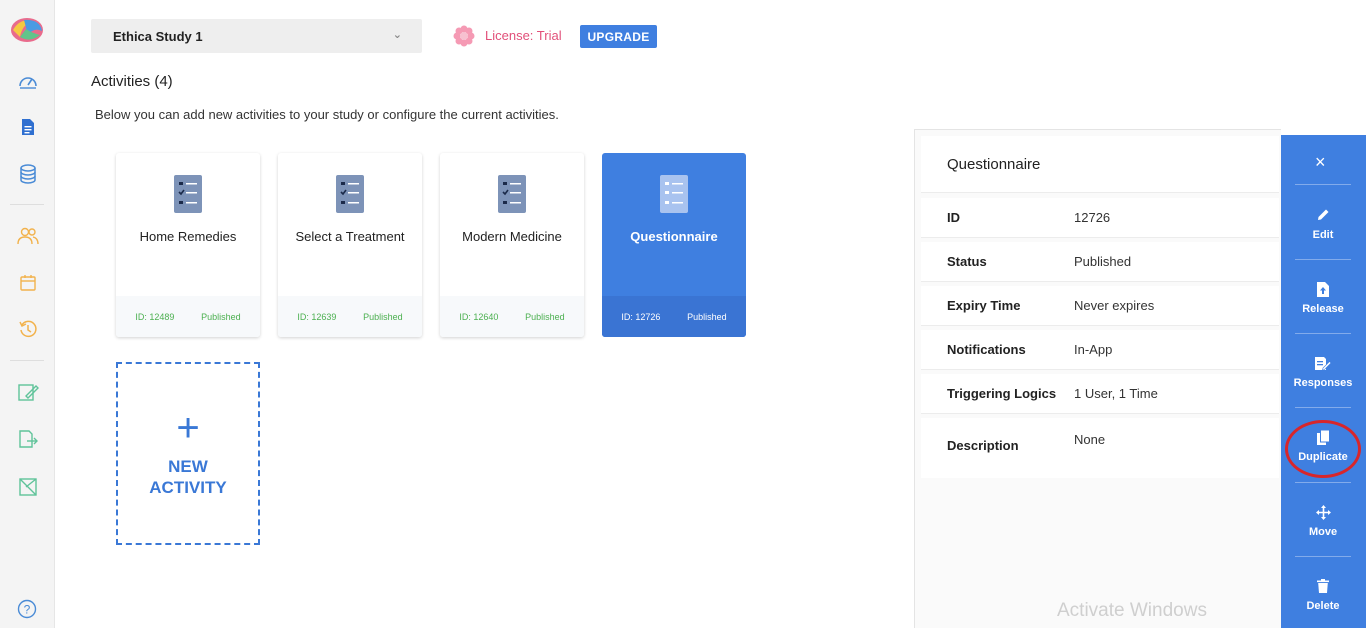 The width and height of the screenshot is (1366, 628). Describe the element at coordinates (397, 35) in the screenshot. I see `chevron-down-icon: ⌄` at that location.